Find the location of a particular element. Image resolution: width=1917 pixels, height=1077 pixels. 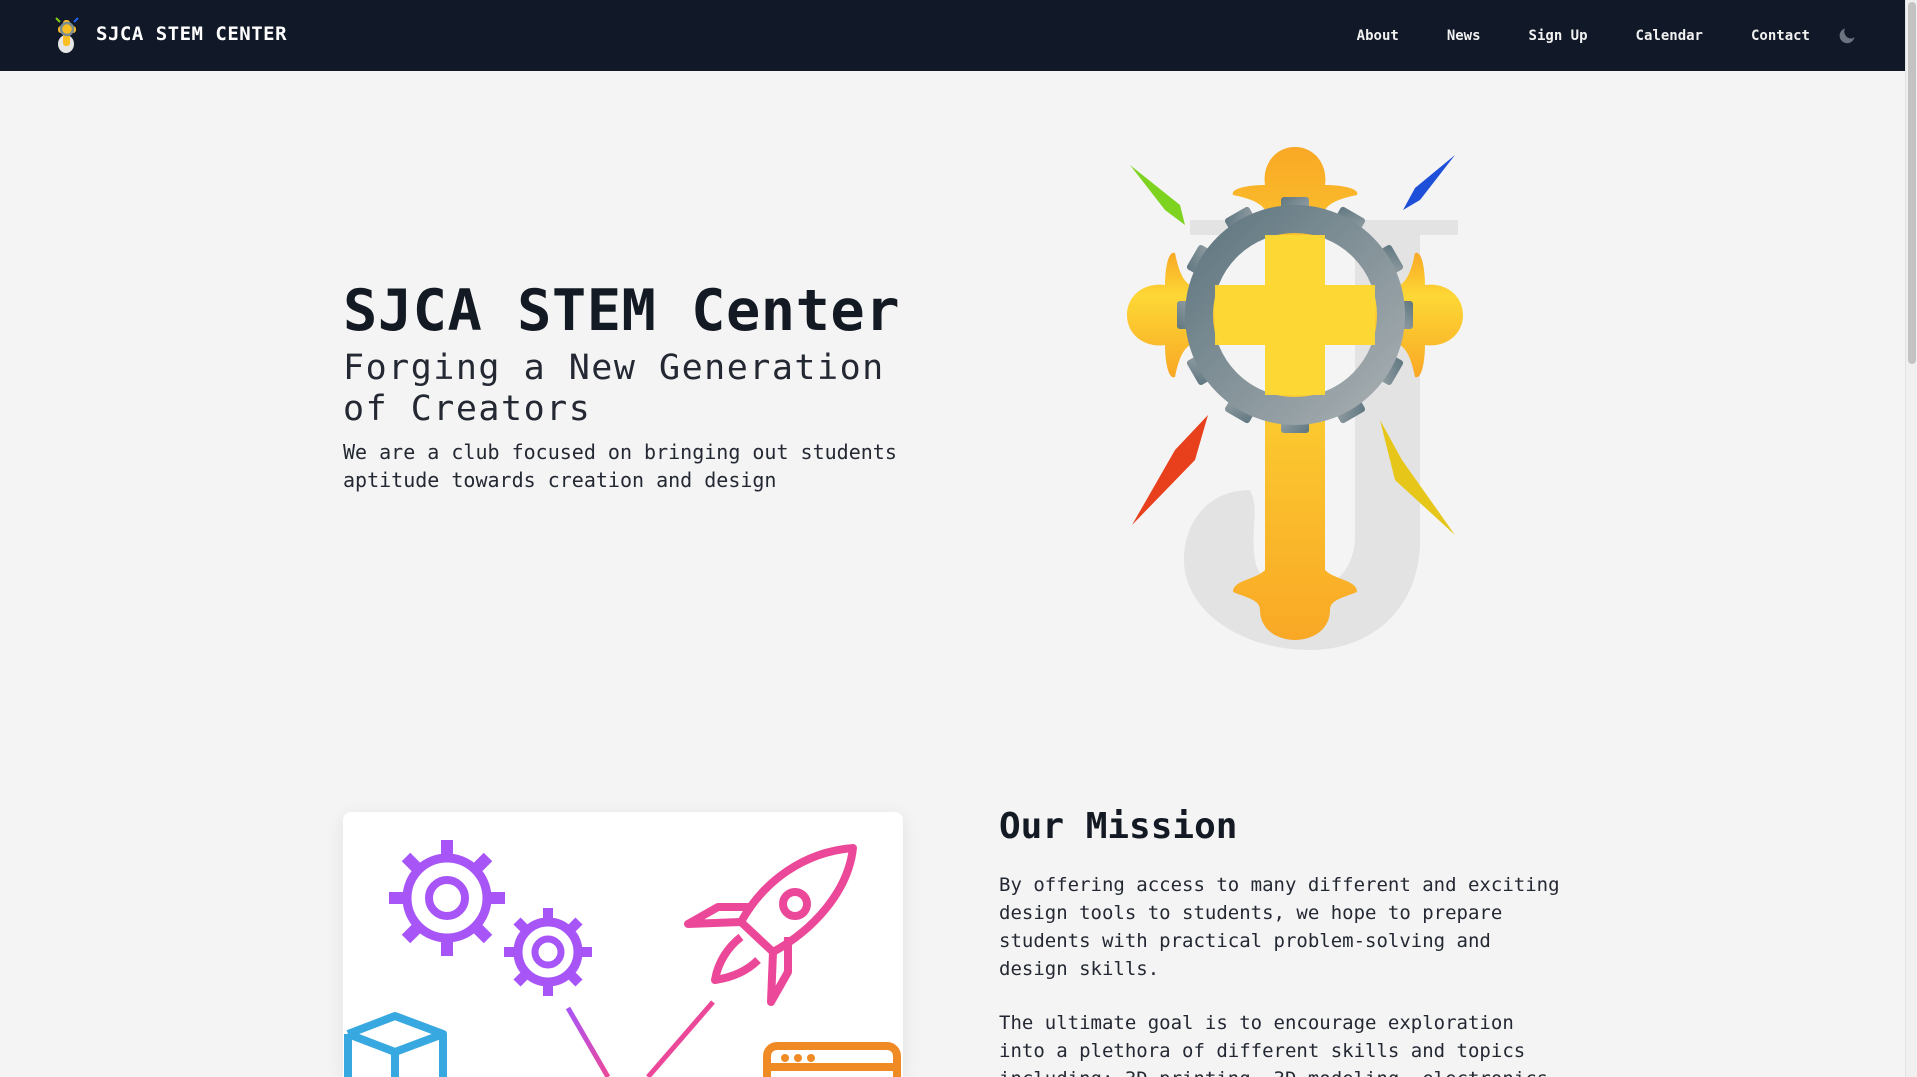

nav-link-sign-up: Sign Up is located at coordinates (1558, 36).